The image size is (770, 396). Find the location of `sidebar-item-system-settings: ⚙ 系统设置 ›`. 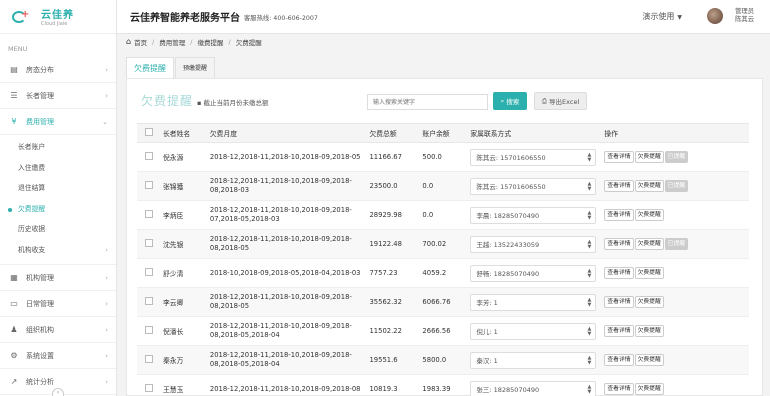

sidebar-item-system-settings: ⚙ 系统设置 › is located at coordinates (58, 356).